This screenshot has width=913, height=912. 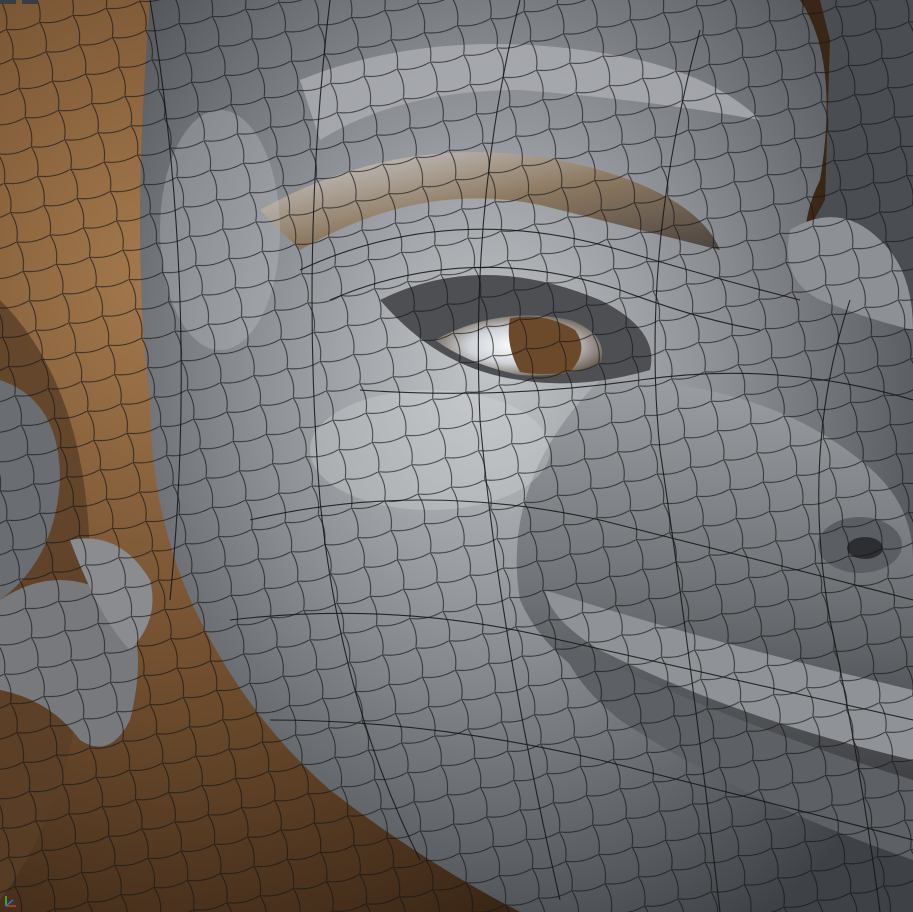 What do you see at coordinates (10, 901) in the screenshot?
I see `axis-gizmo-icon` at bounding box center [10, 901].